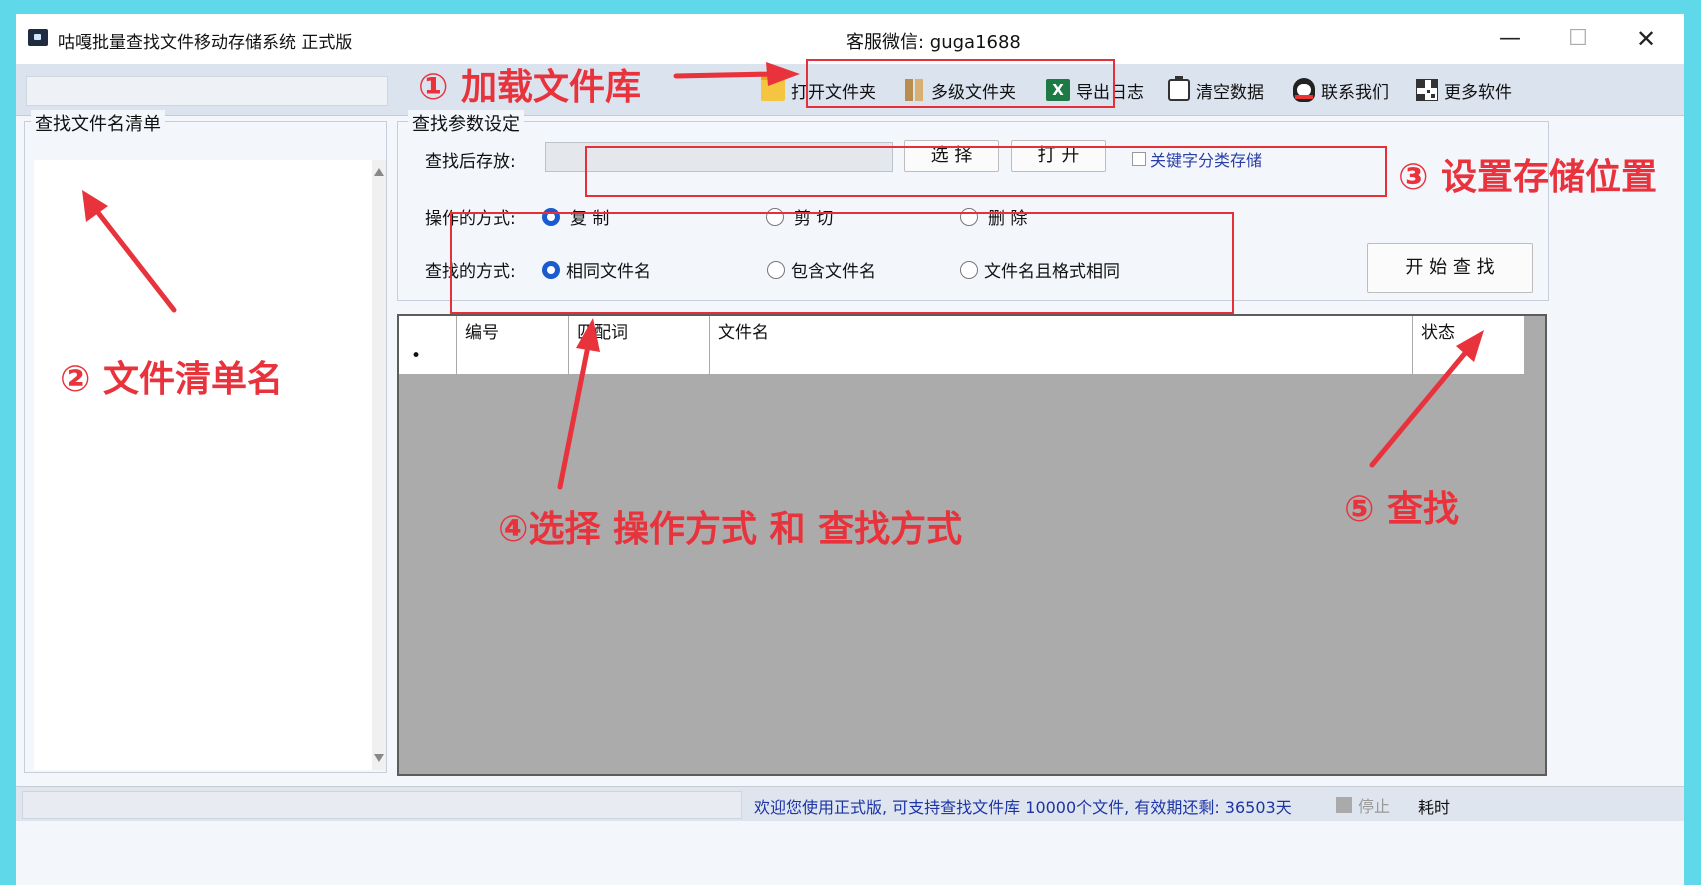 This screenshot has width=1701, height=885. What do you see at coordinates (1061, 359) in the screenshot?
I see `grid-cell-filename` at bounding box center [1061, 359].